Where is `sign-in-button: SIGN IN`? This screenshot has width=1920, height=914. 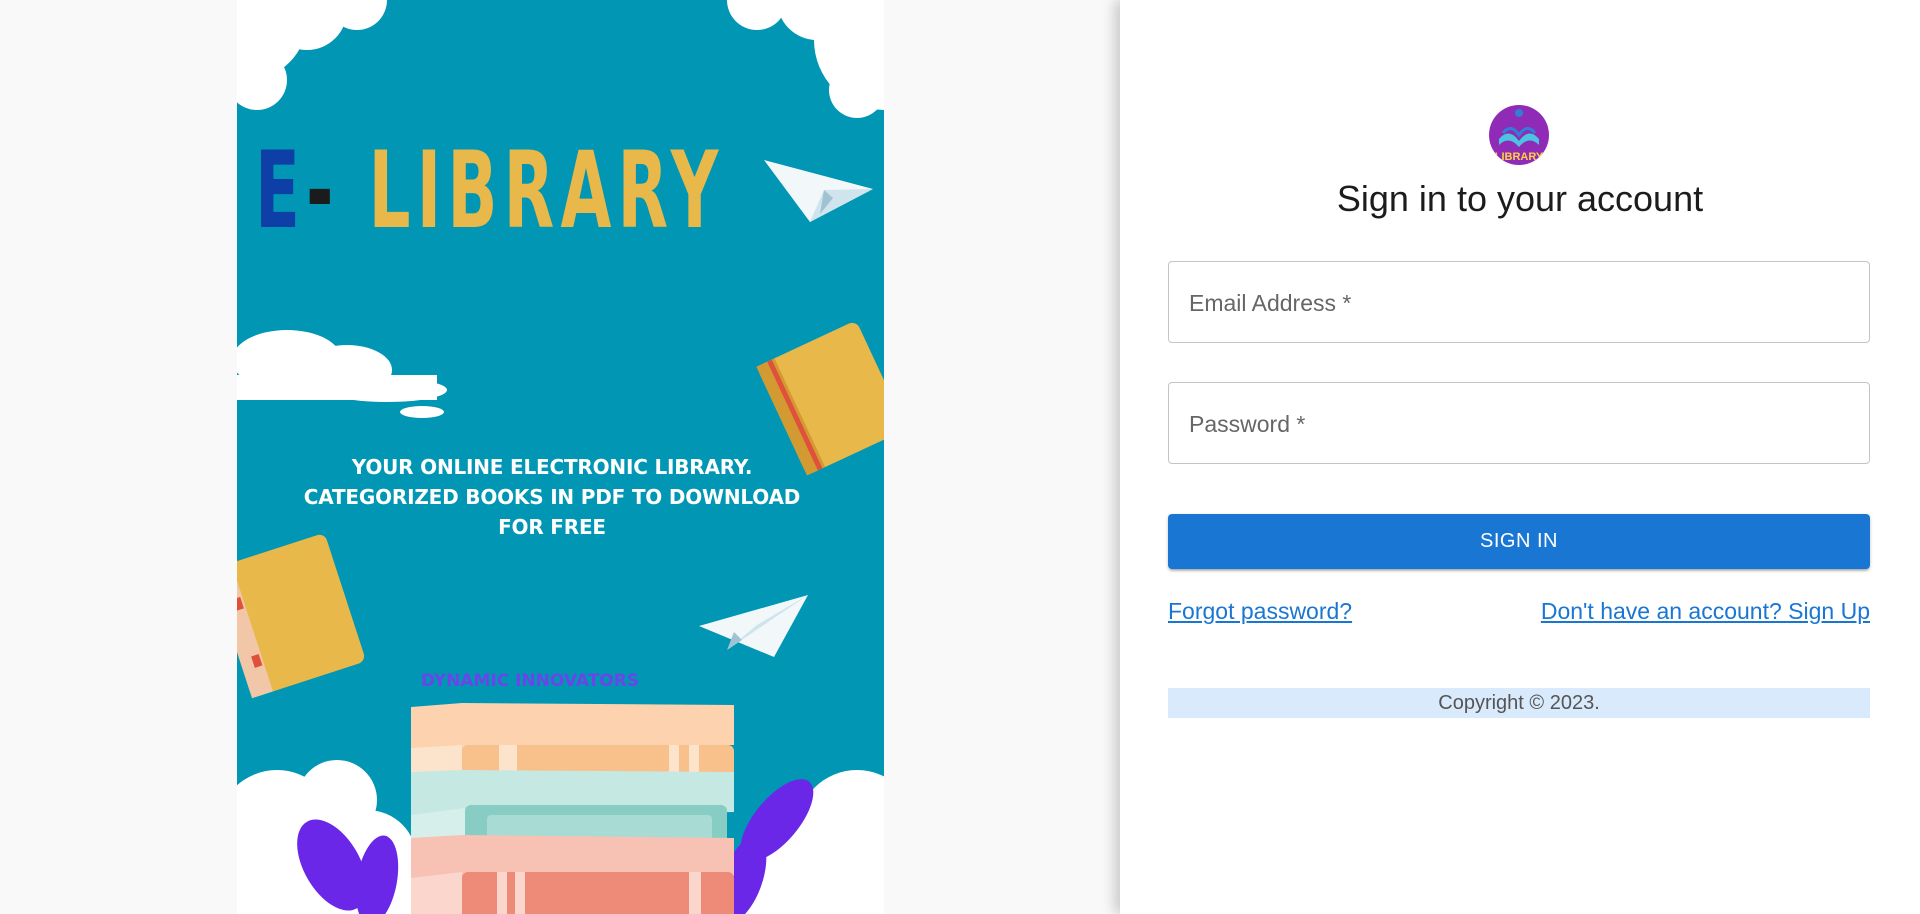 sign-in-button: SIGN IN is located at coordinates (1519, 541).